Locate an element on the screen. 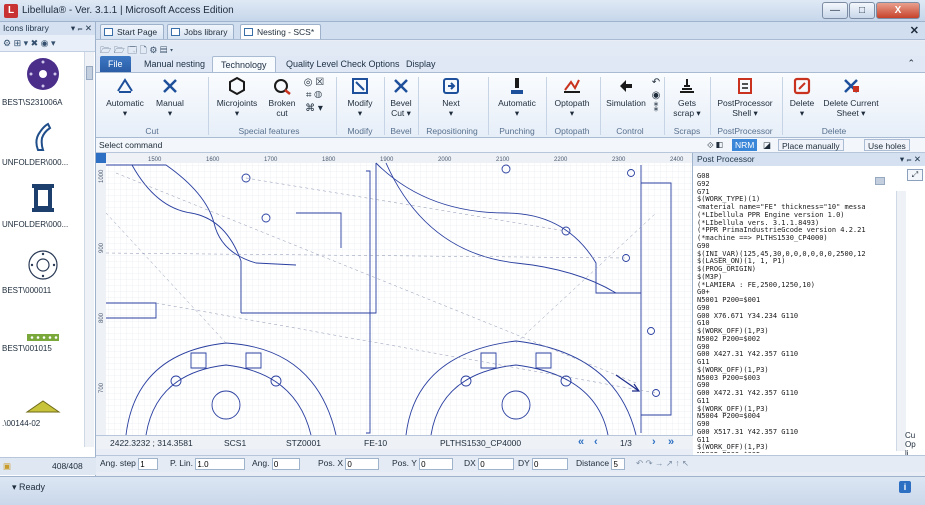  tab-manual-nesting: Manual nesting is located at coordinates (174, 64).